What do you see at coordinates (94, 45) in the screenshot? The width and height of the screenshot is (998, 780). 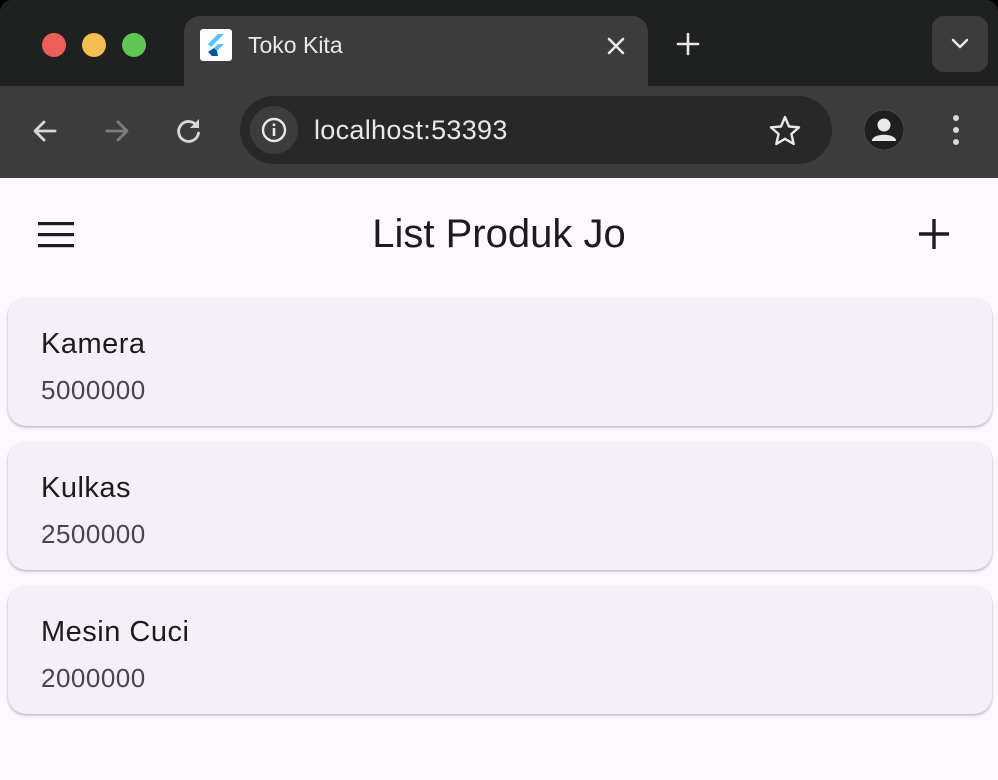 I see `minimize-window-button` at bounding box center [94, 45].